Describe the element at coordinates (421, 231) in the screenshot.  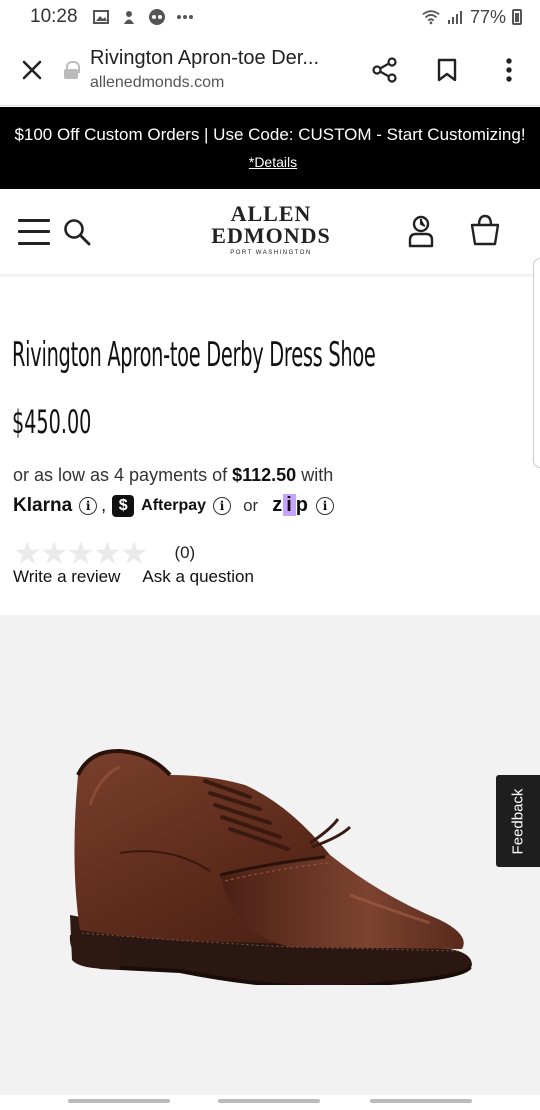
I see `account-icon` at that location.